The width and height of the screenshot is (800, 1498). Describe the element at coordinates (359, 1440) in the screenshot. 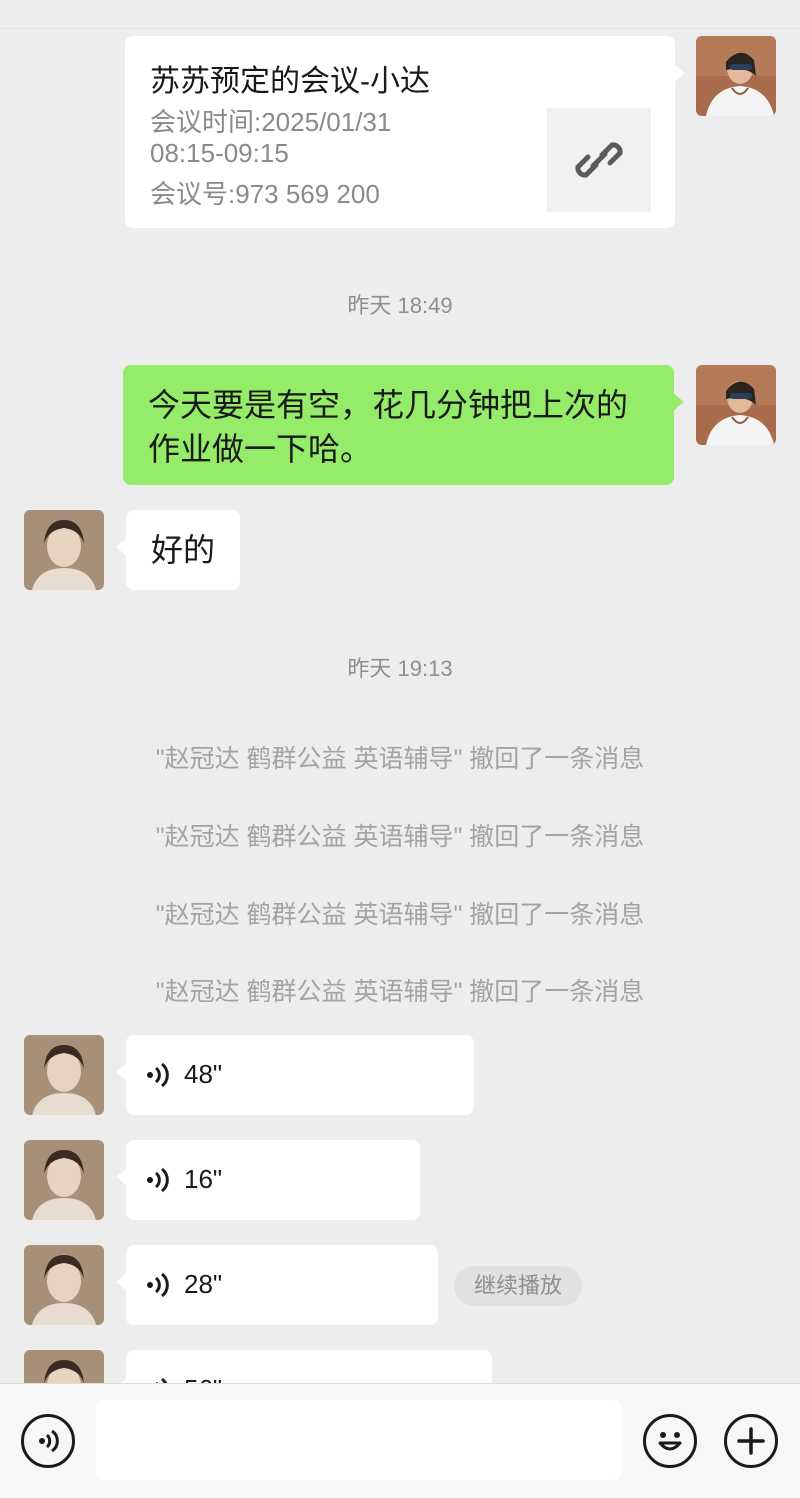

I see `message-input` at that location.